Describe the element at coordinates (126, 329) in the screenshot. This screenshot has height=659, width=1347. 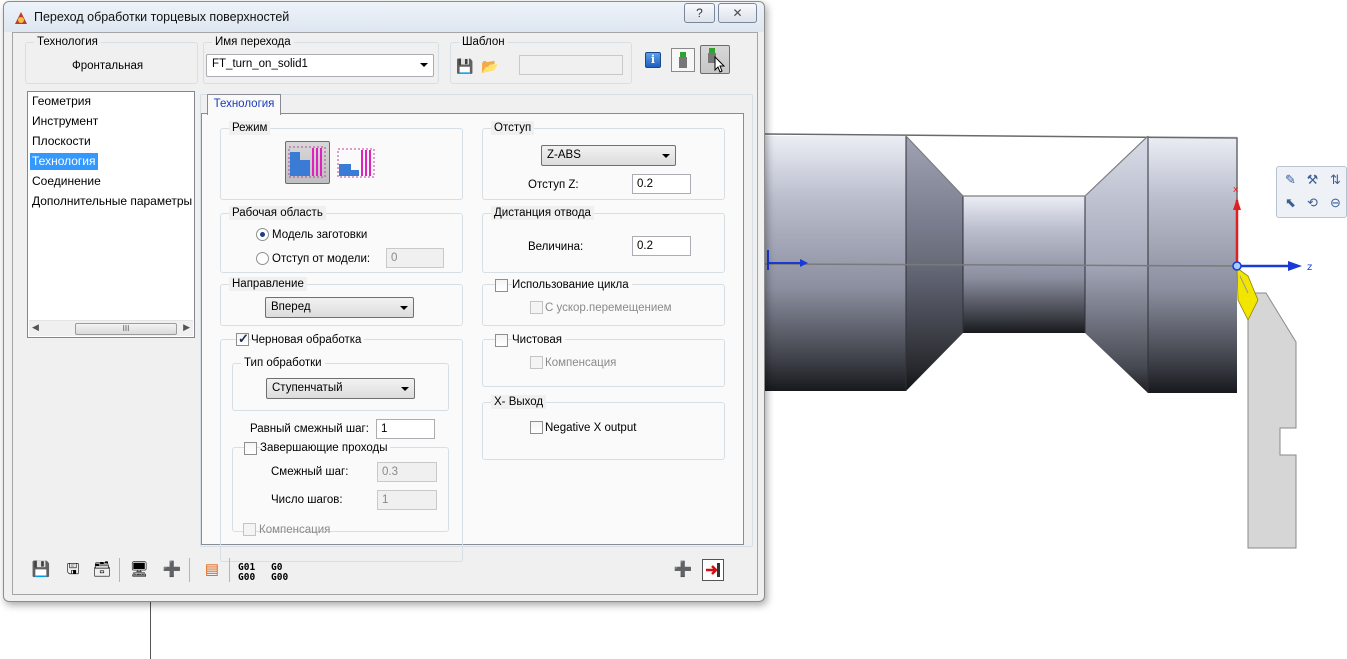
I see `scroll-thumb: III` at that location.